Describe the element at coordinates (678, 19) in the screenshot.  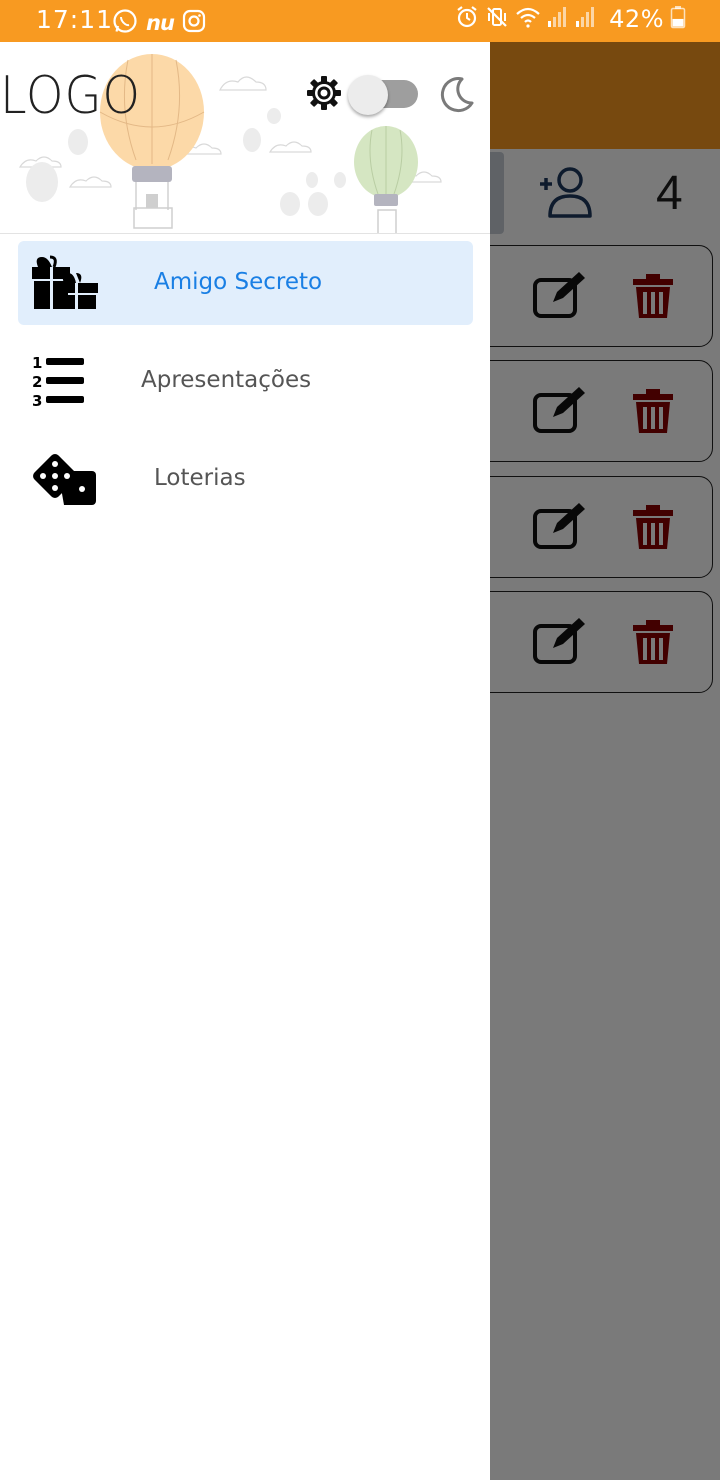
I see `battery-icon` at that location.